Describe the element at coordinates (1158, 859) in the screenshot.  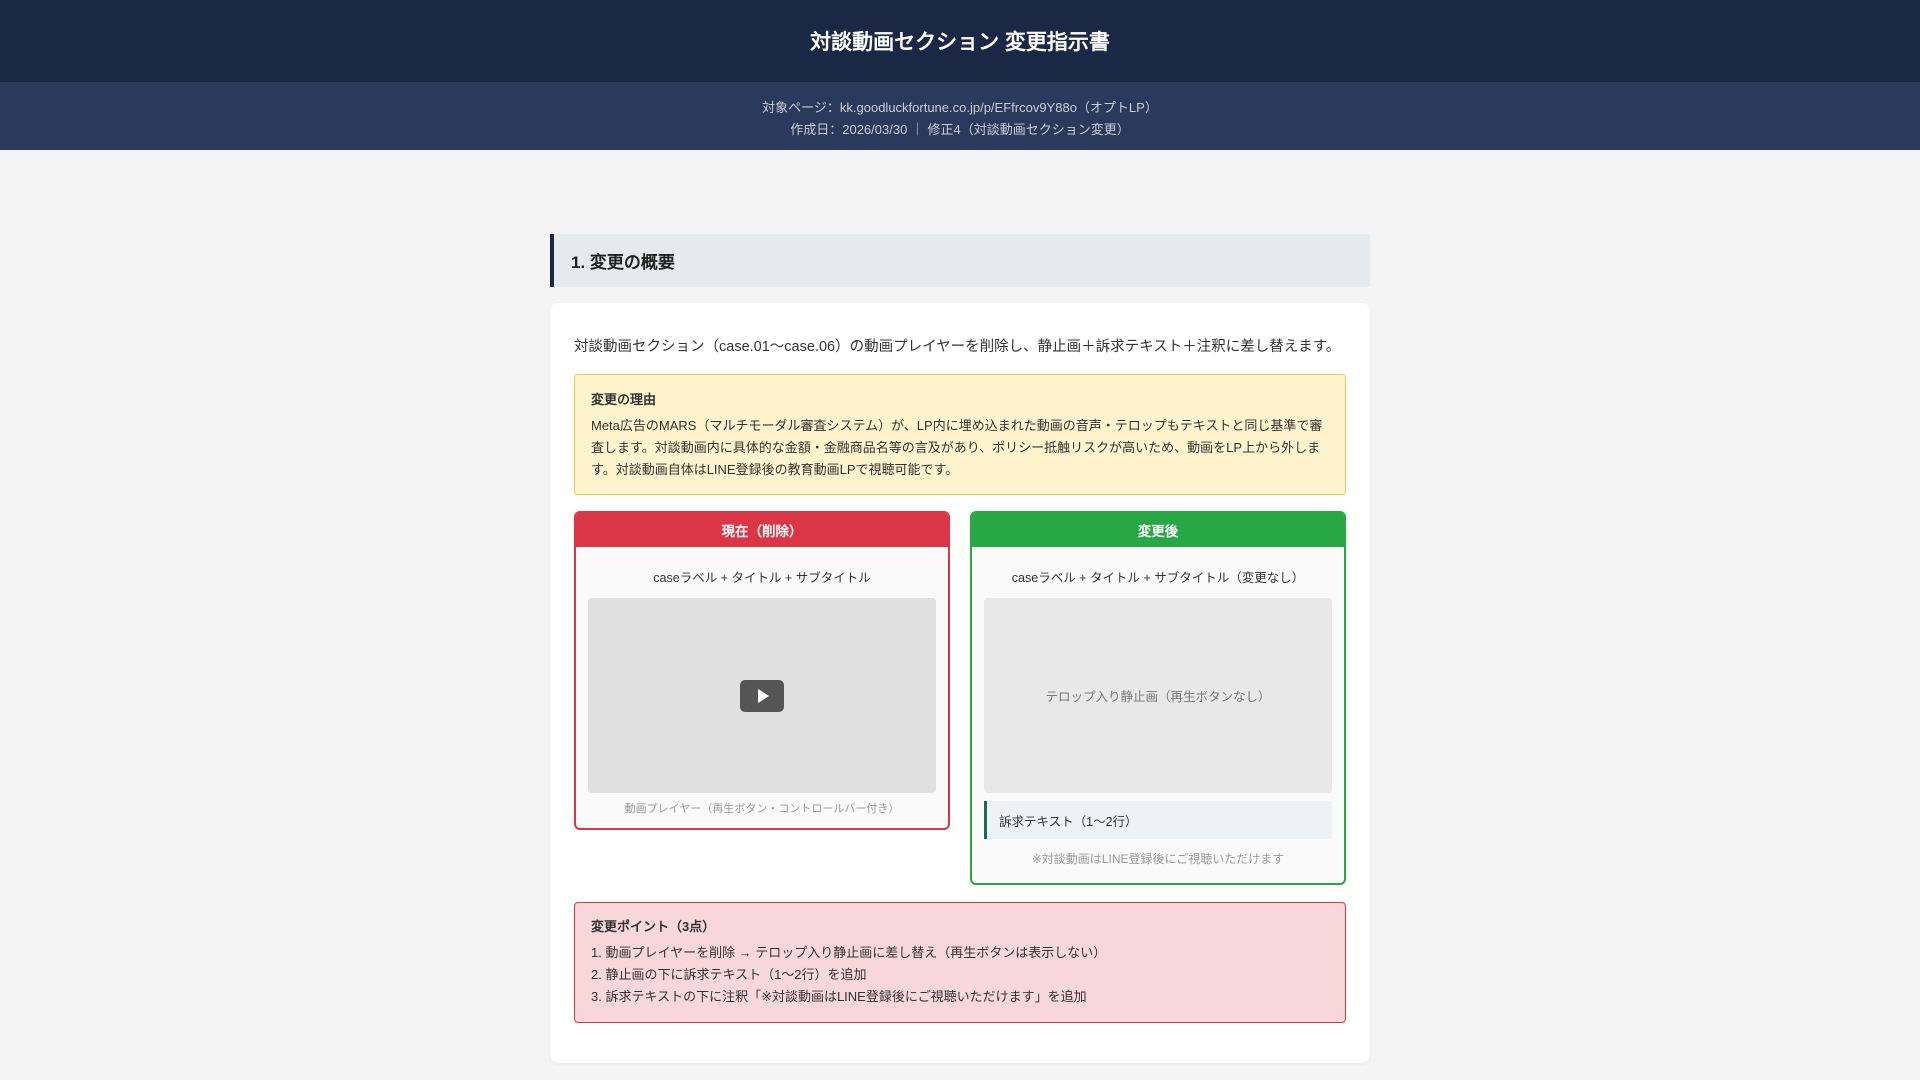
I see `after-note: ※対談動画はLINE登録後にご視聴いただけます` at that location.